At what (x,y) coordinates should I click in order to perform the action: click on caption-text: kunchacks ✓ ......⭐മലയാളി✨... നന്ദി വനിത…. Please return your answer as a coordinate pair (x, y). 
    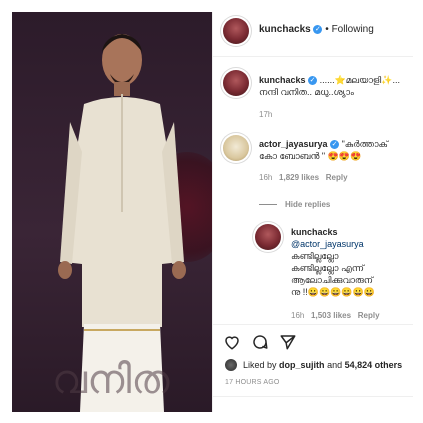
    Looking at the image, I should click on (335, 86).